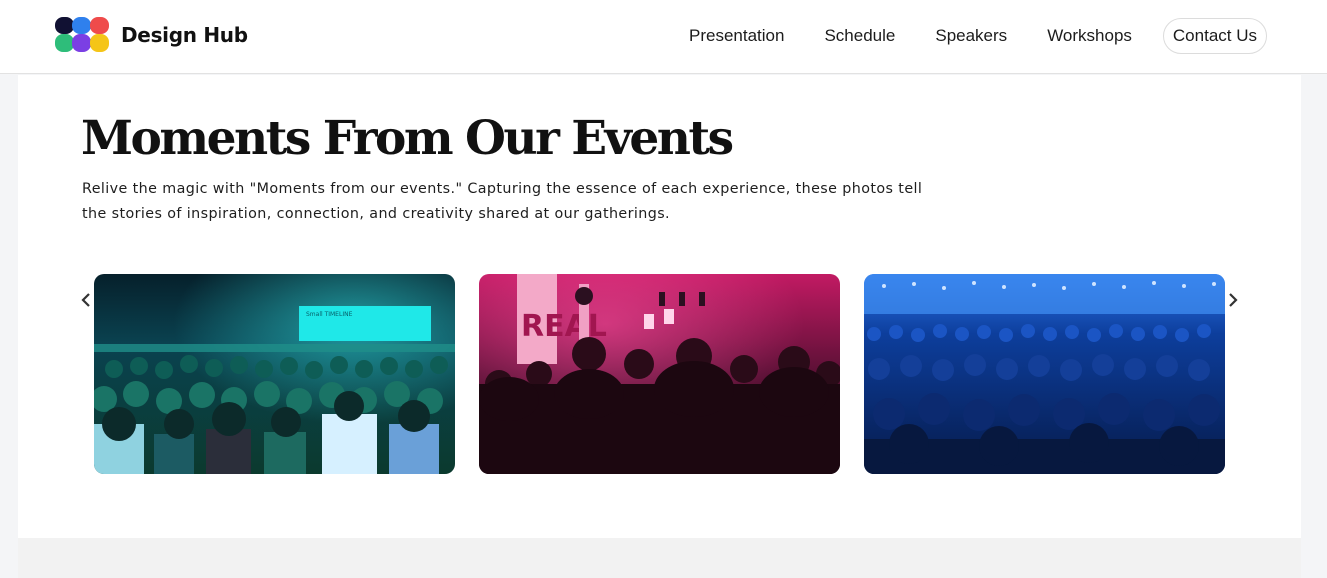 This screenshot has height=578, width=1327. I want to click on section-title: Moments From Our Events, so click(407, 138).